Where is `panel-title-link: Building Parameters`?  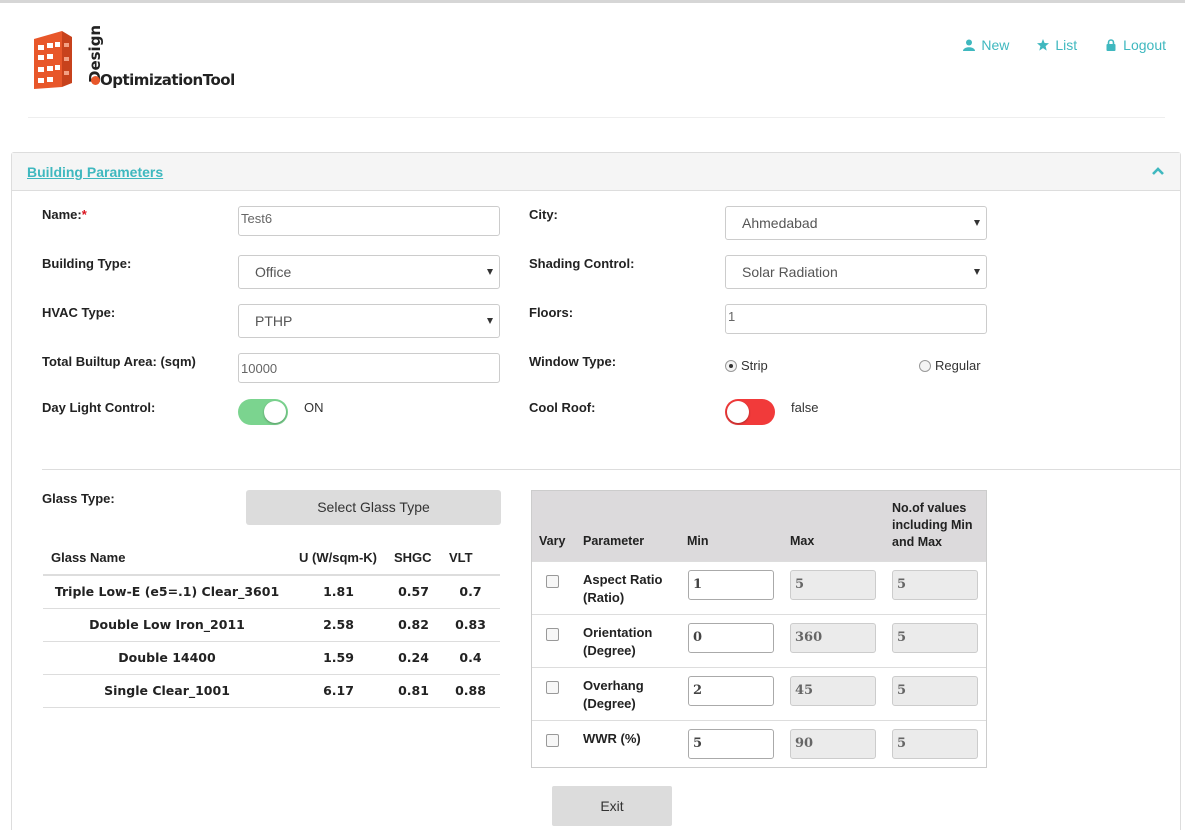 panel-title-link: Building Parameters is located at coordinates (95, 172).